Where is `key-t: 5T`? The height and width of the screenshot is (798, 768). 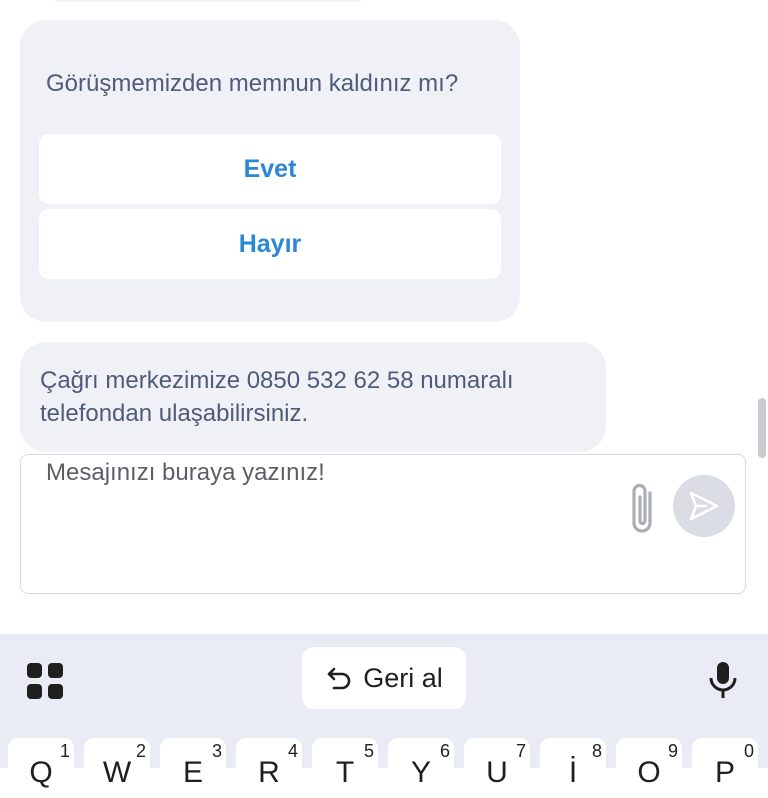
key-t: 5T is located at coordinates (345, 768).